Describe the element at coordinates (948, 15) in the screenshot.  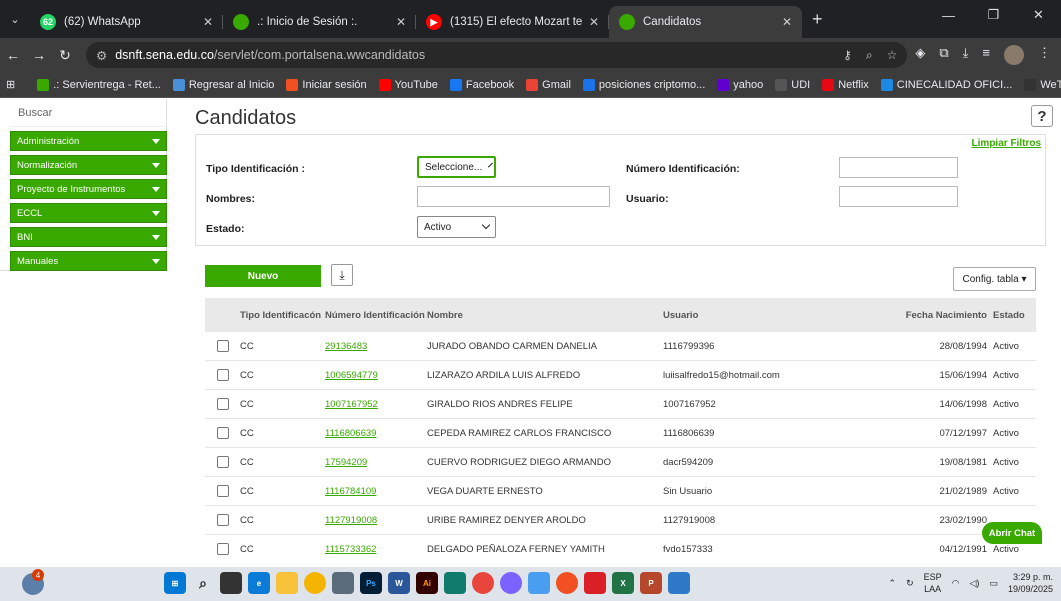
I see `minimize-icon: —` at that location.